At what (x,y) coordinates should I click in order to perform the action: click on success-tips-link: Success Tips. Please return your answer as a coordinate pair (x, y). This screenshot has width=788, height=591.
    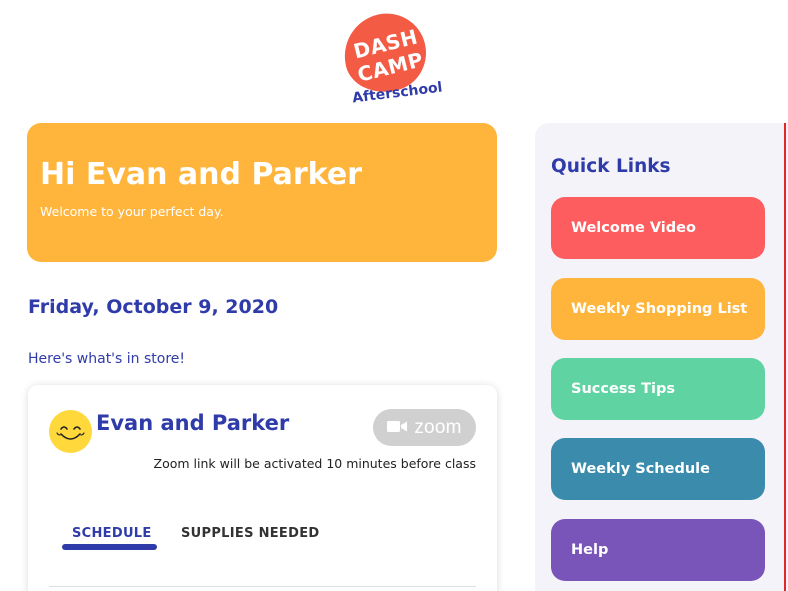
    Looking at the image, I should click on (658, 389).